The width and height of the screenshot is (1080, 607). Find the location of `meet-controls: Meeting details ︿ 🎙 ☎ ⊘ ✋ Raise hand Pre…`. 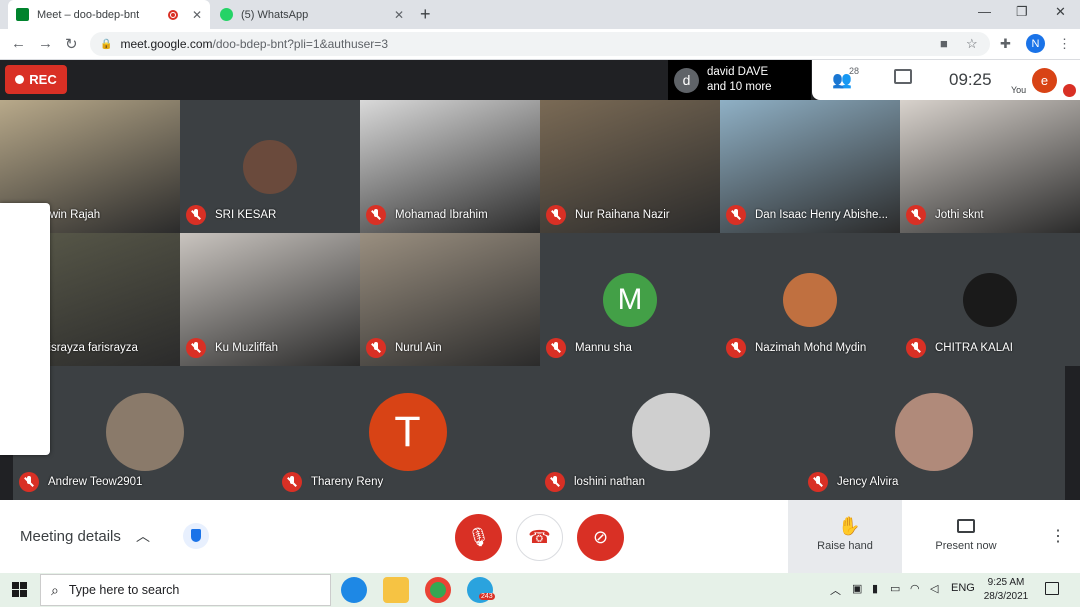

meet-controls: Meeting details ︿ 🎙 ☎ ⊘ ✋ Raise hand Pre… is located at coordinates (540, 536).